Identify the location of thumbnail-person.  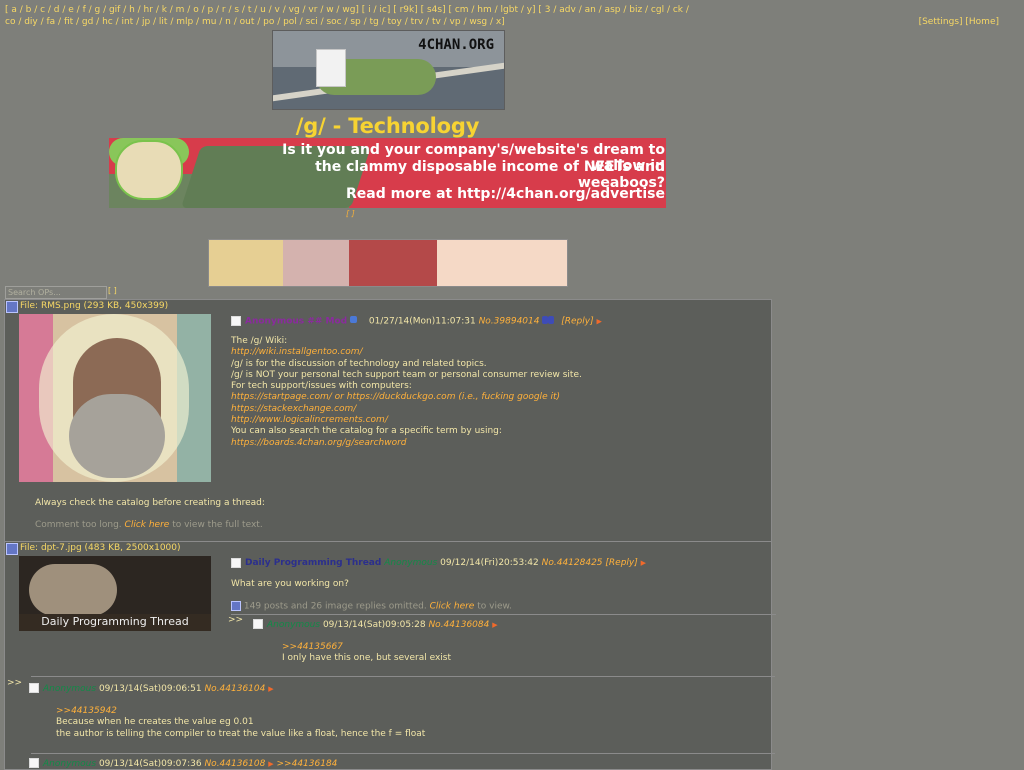
(73, 590).